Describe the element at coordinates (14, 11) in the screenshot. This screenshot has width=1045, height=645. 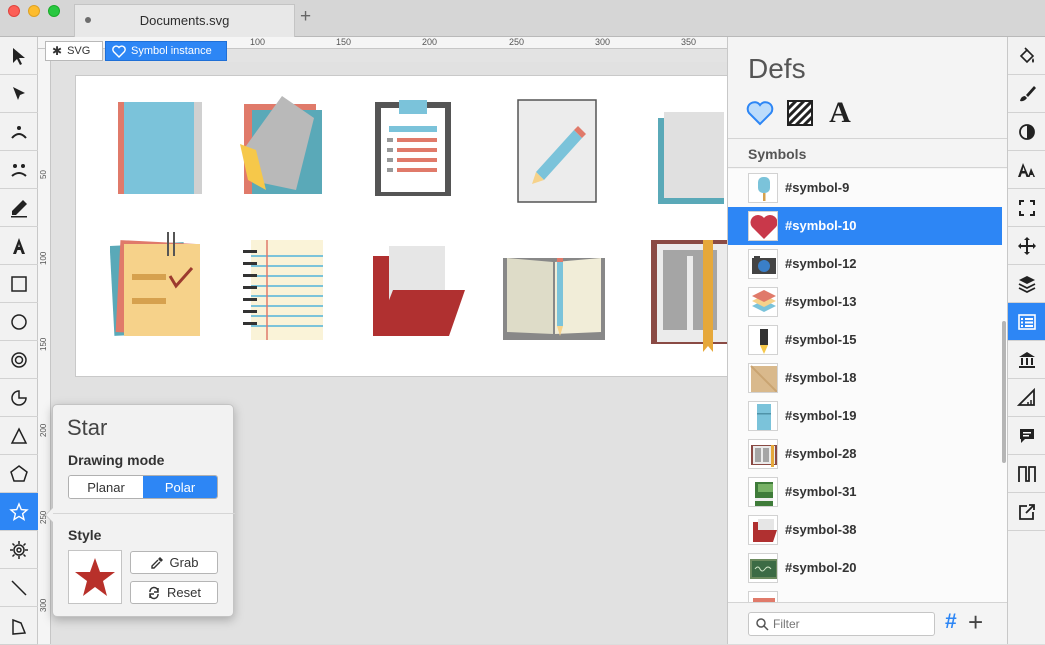
I see `close-window-button` at that location.